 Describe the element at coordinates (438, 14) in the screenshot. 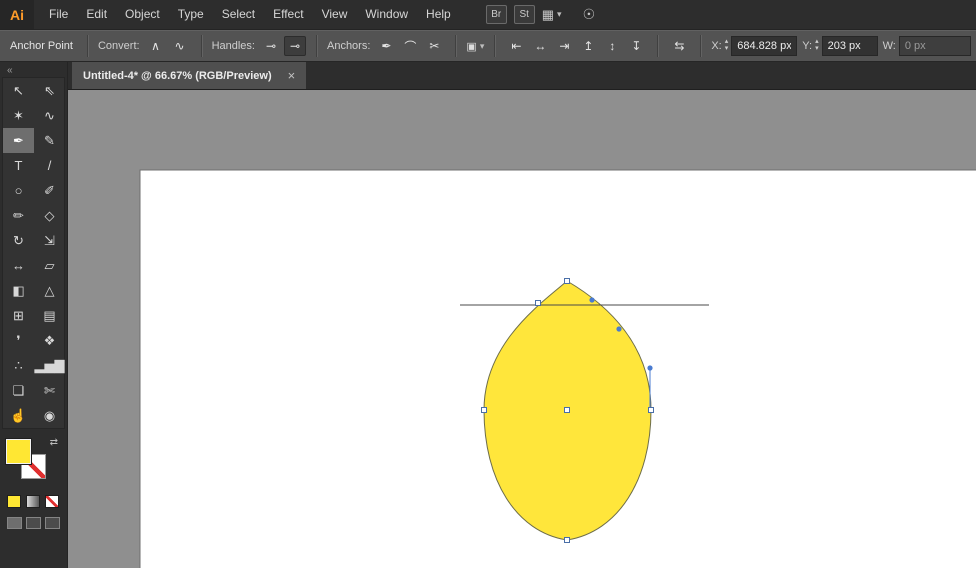

I see `menu-help: Help` at that location.